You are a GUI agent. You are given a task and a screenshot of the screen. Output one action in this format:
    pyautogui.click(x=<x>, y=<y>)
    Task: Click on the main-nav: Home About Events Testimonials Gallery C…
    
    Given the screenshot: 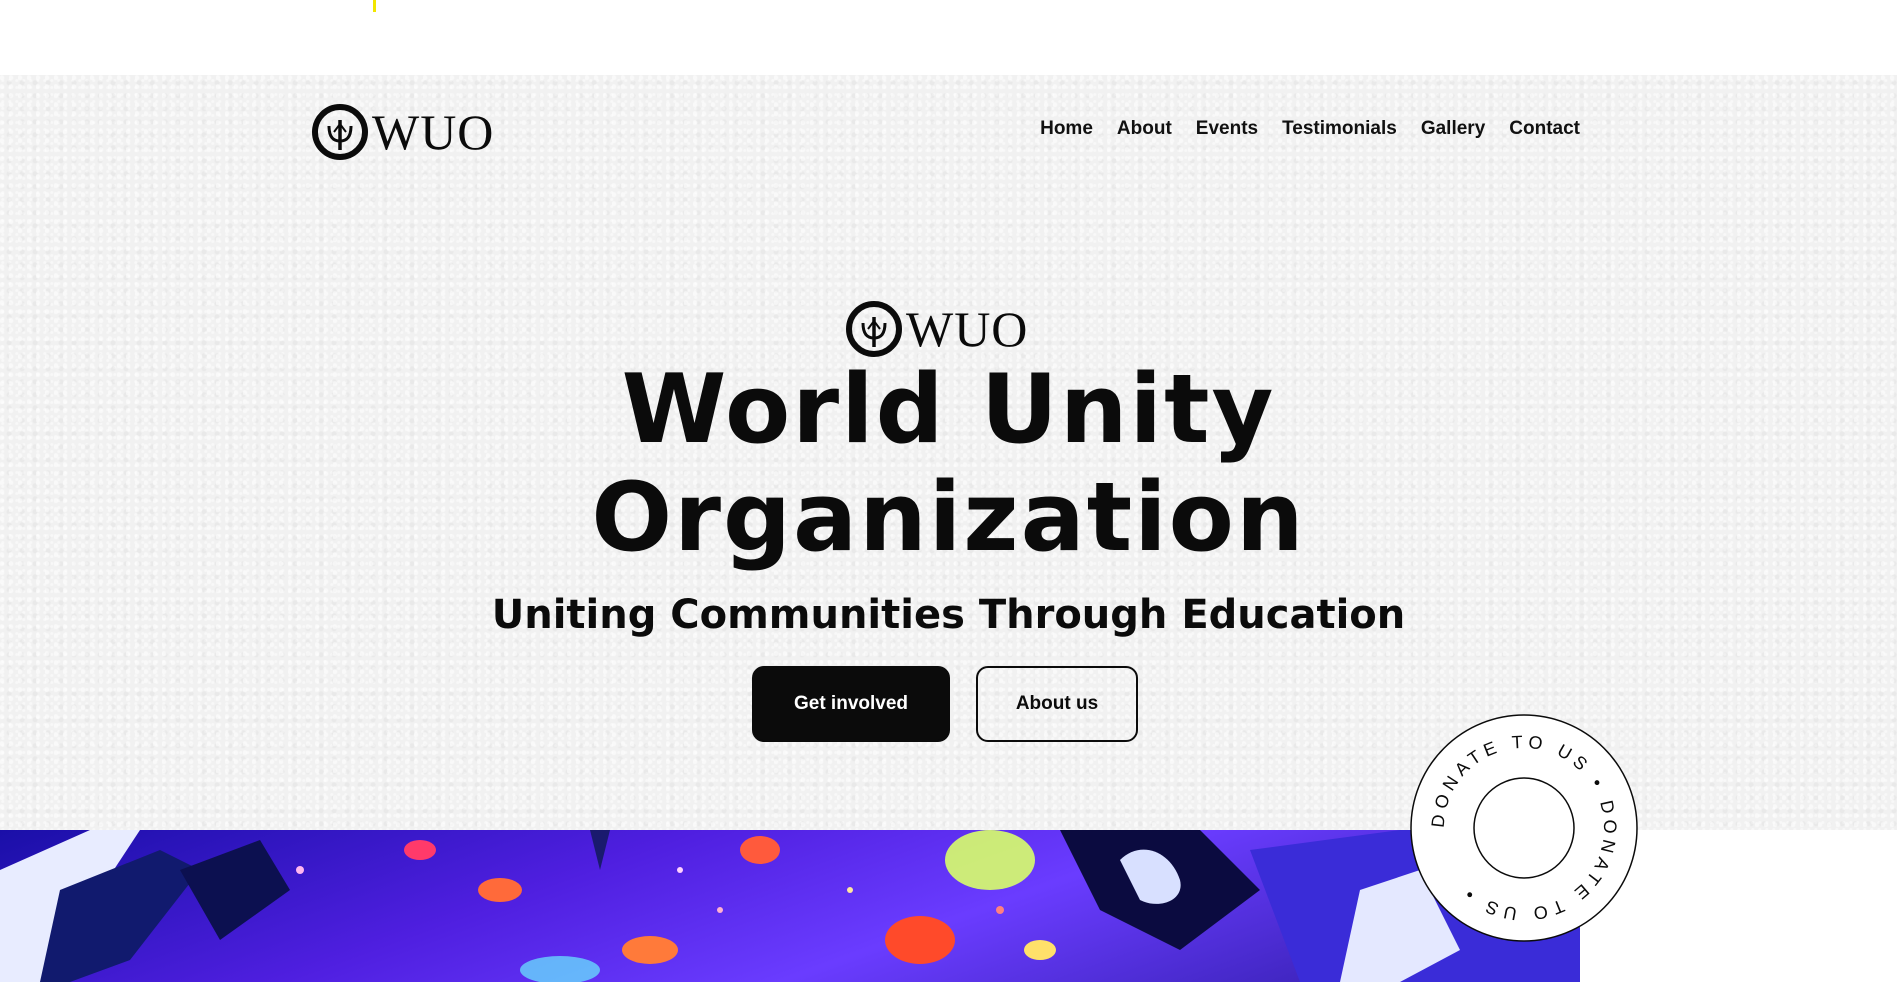 What is the action you would take?
    pyautogui.click(x=1310, y=129)
    